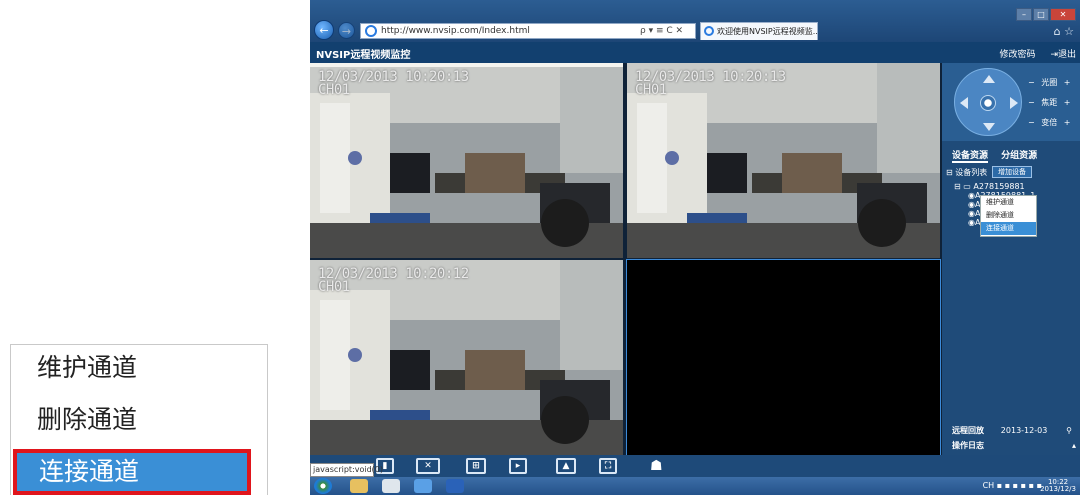 The height and width of the screenshot is (495, 1080). Describe the element at coordinates (1008, 228) in the screenshot. I see `menu-item-connect-channel: 连接通道` at that location.